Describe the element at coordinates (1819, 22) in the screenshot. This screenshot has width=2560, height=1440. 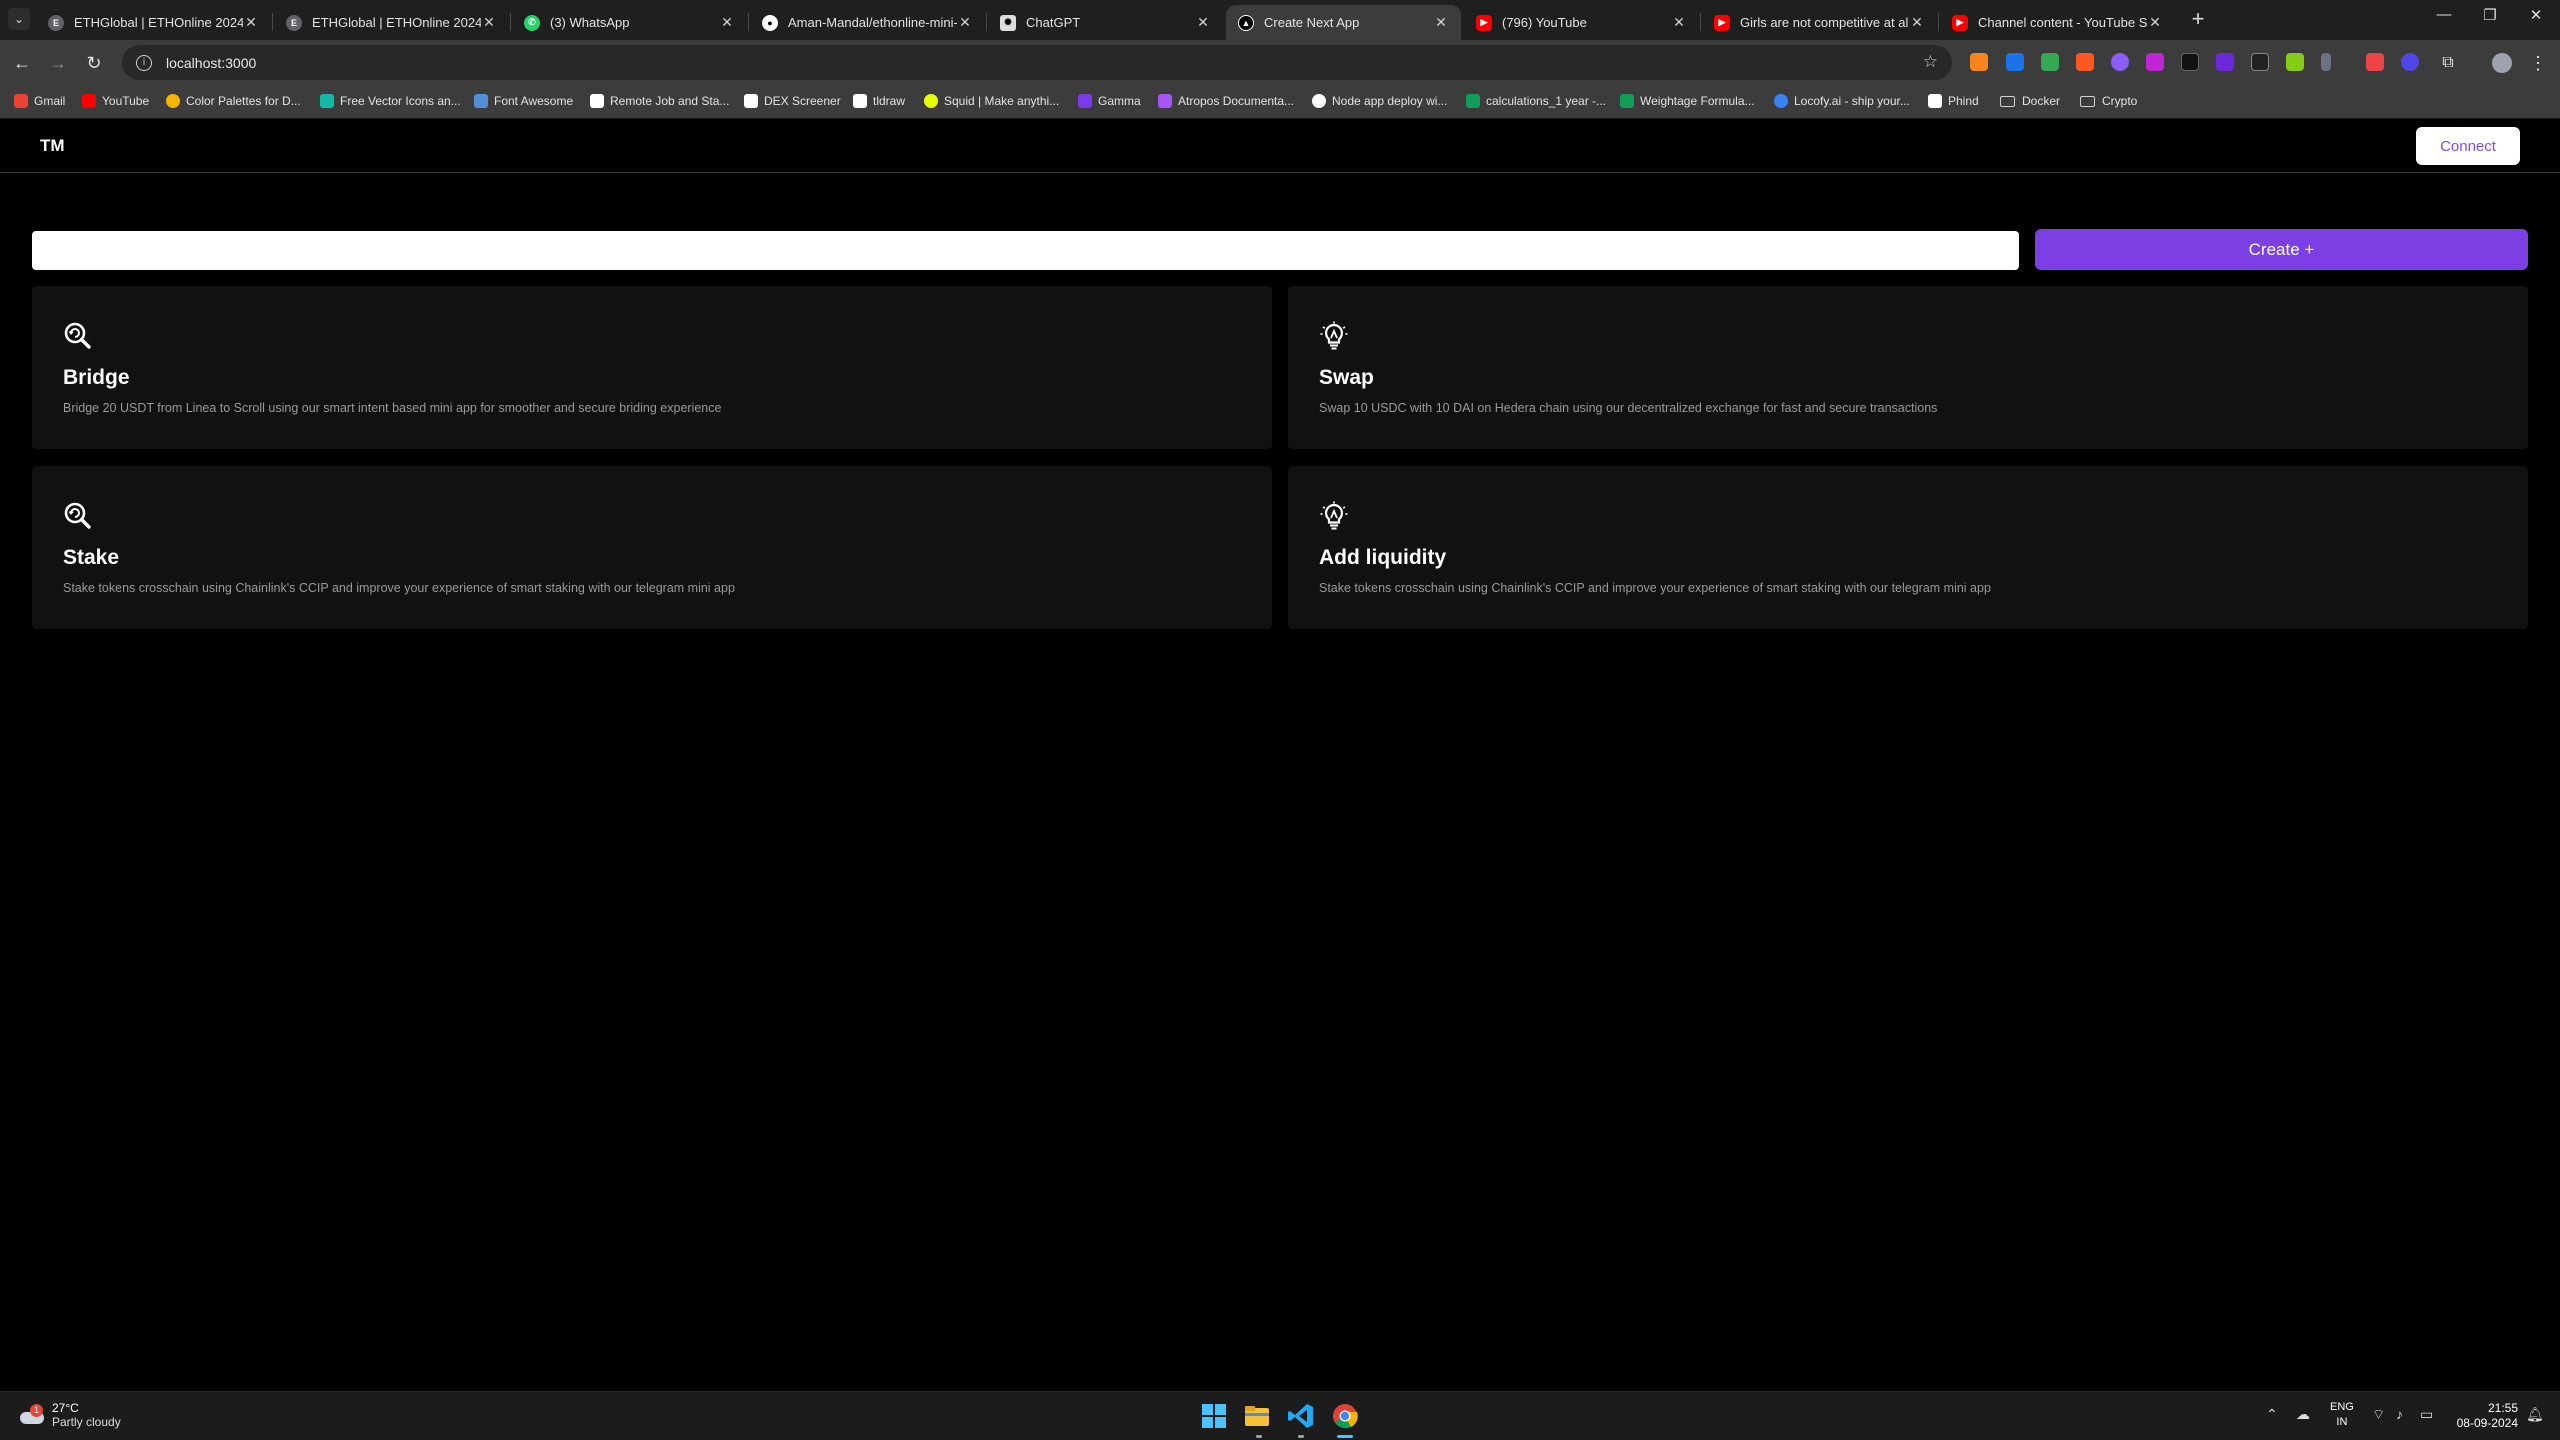
I see `tab-youtube-video: ▶ Girls are not competitive at all... ✕` at that location.